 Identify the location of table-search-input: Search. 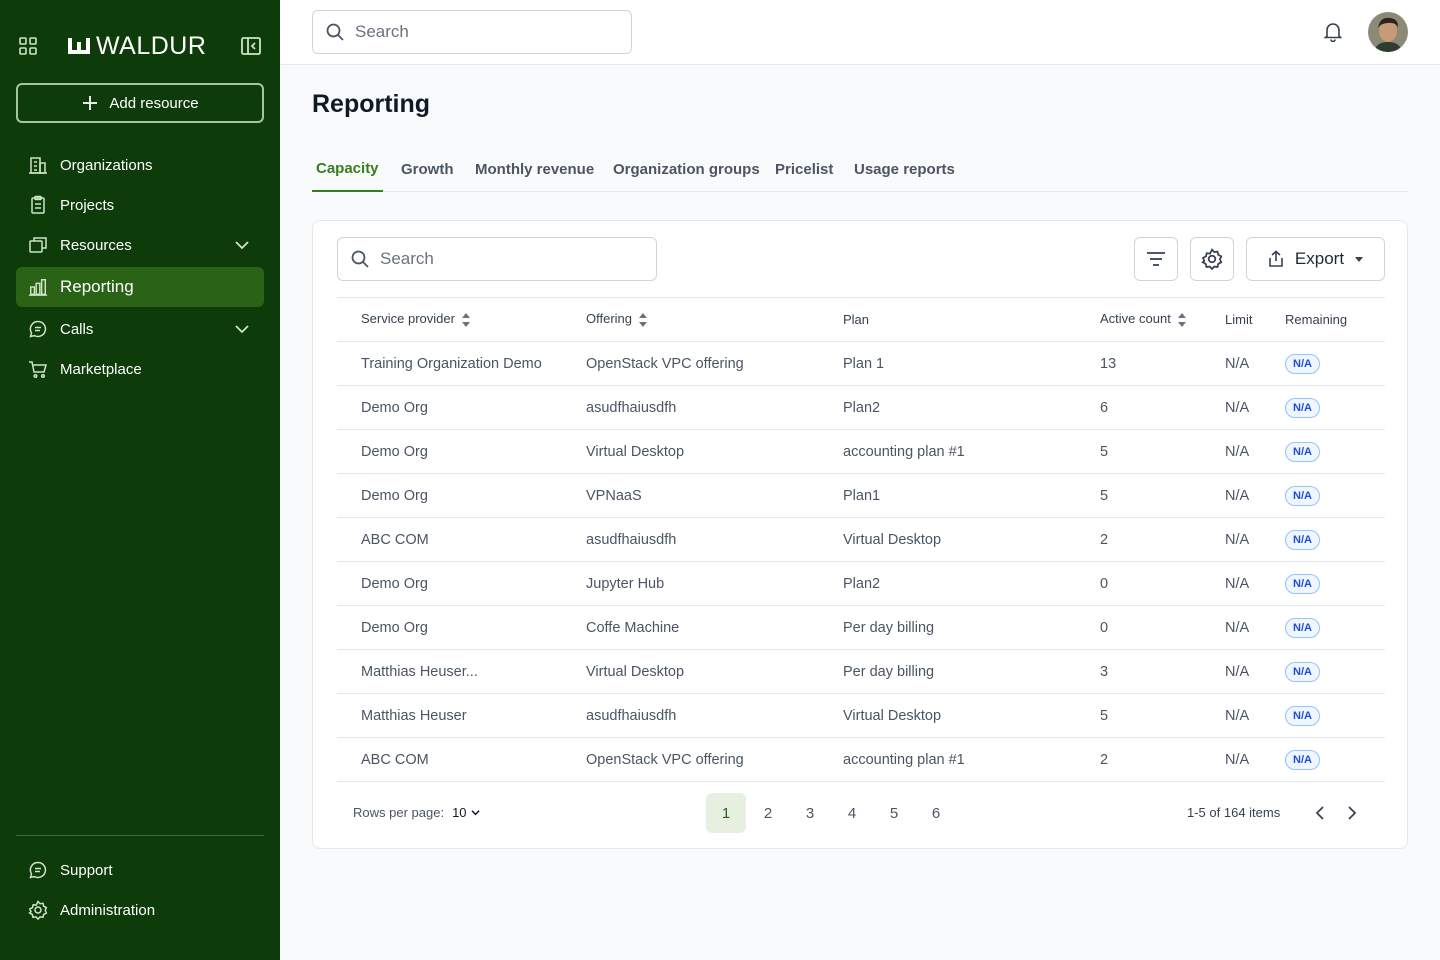
(497, 259).